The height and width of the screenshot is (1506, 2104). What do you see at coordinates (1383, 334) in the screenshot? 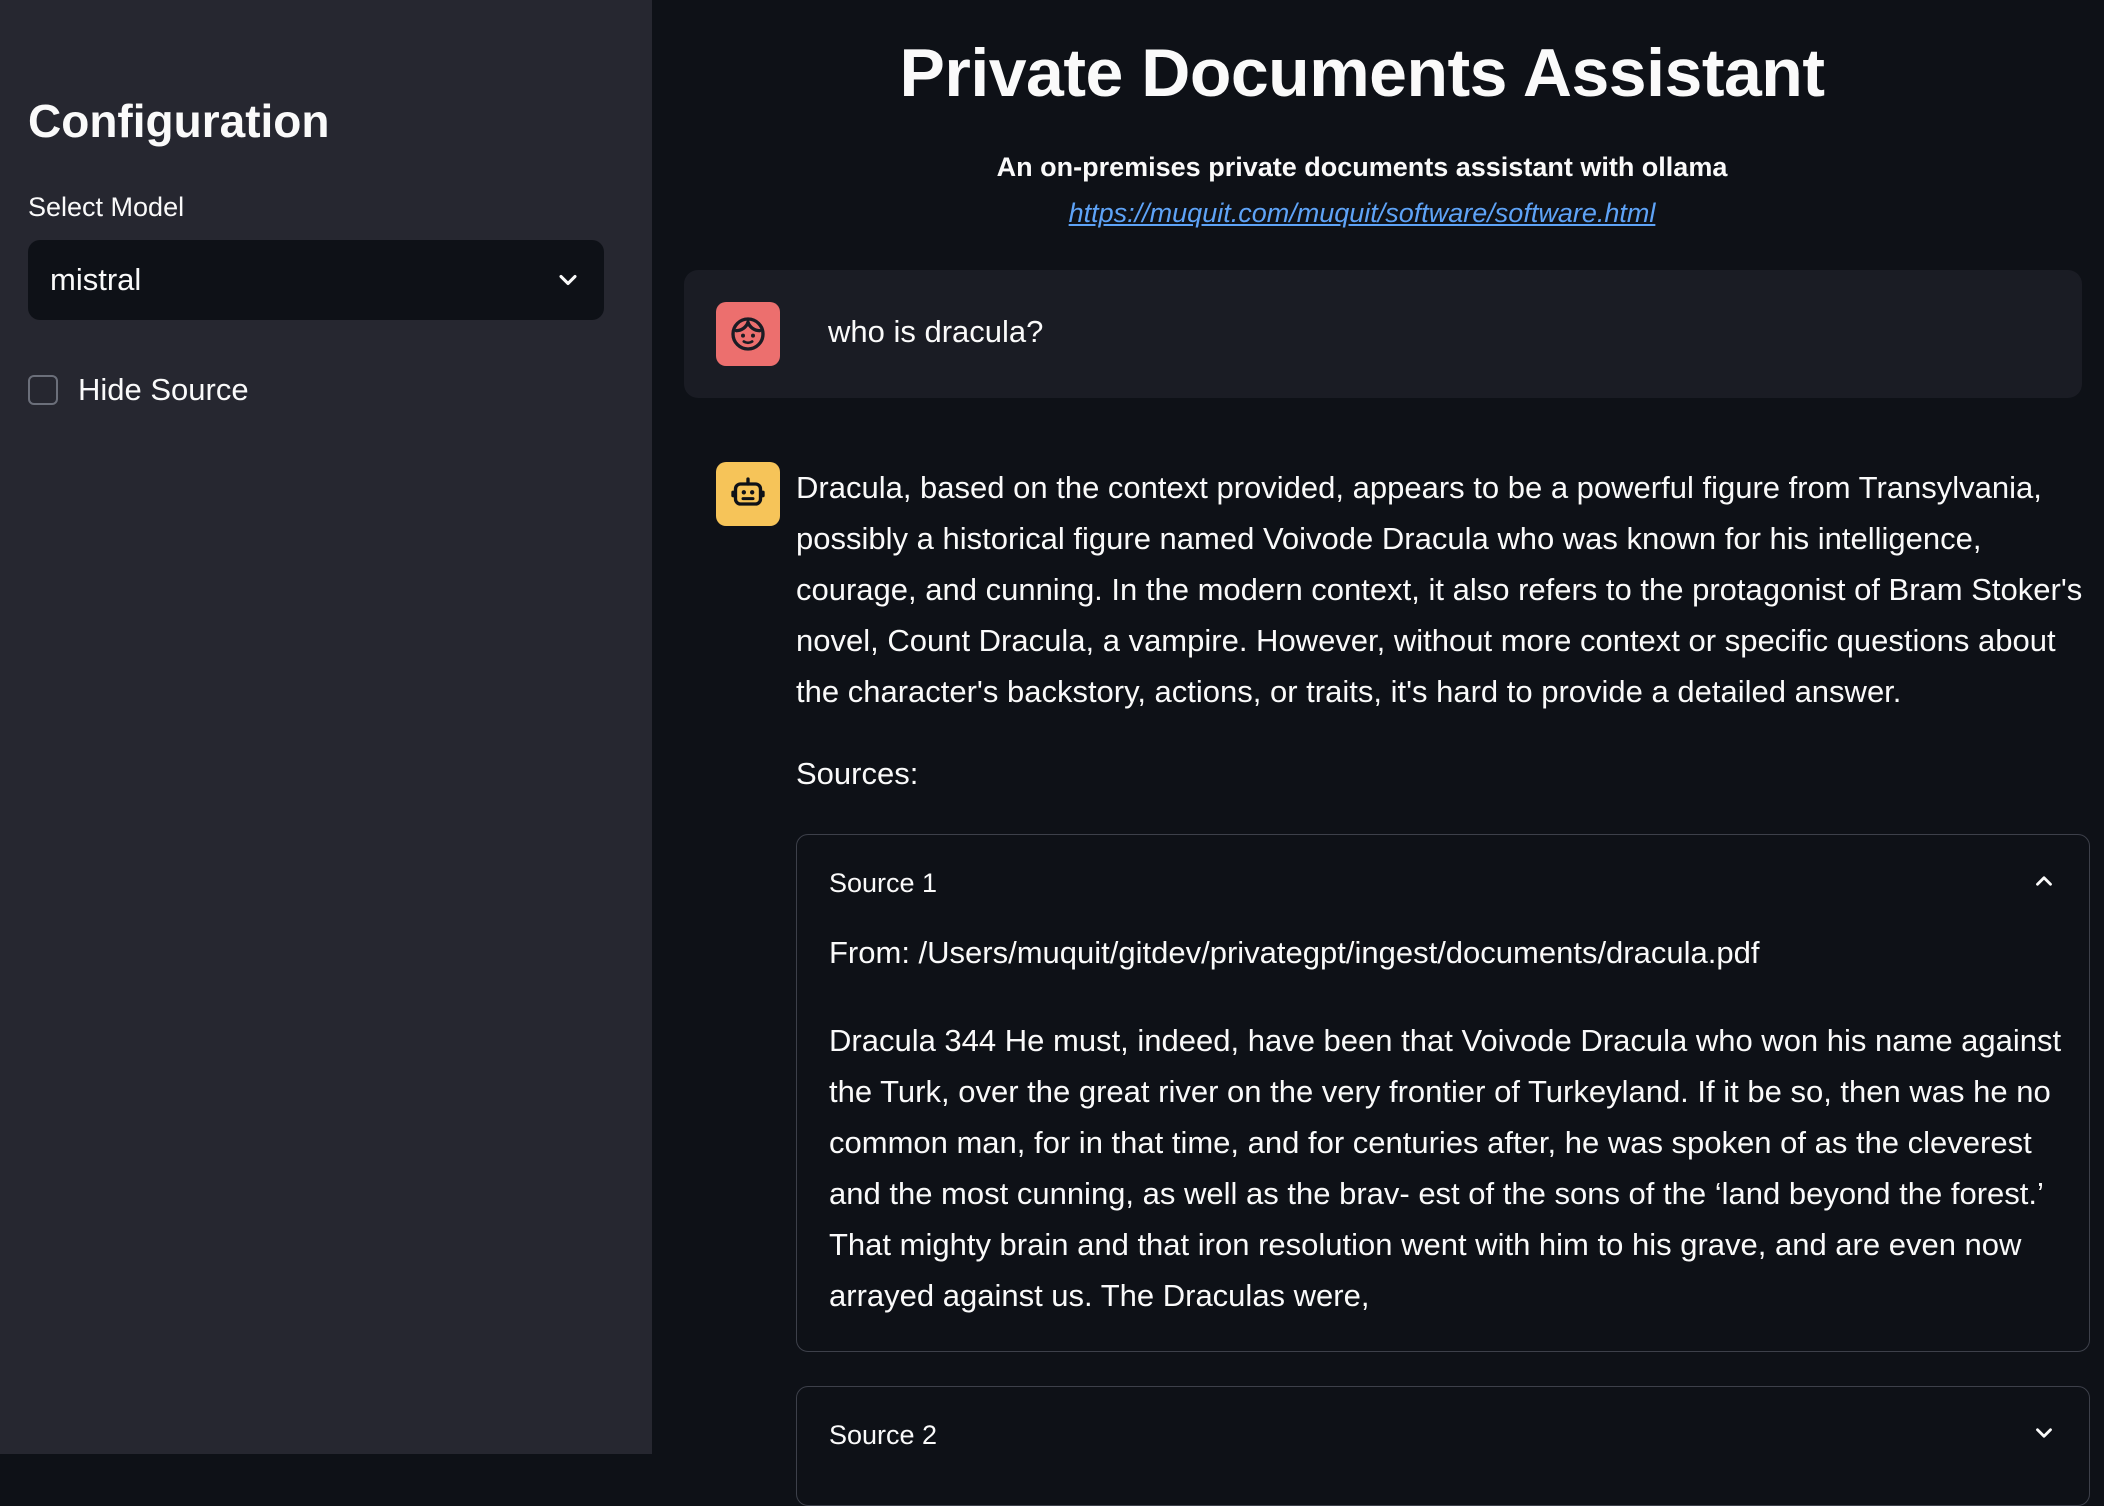
I see `user-message: who is dracula?` at bounding box center [1383, 334].